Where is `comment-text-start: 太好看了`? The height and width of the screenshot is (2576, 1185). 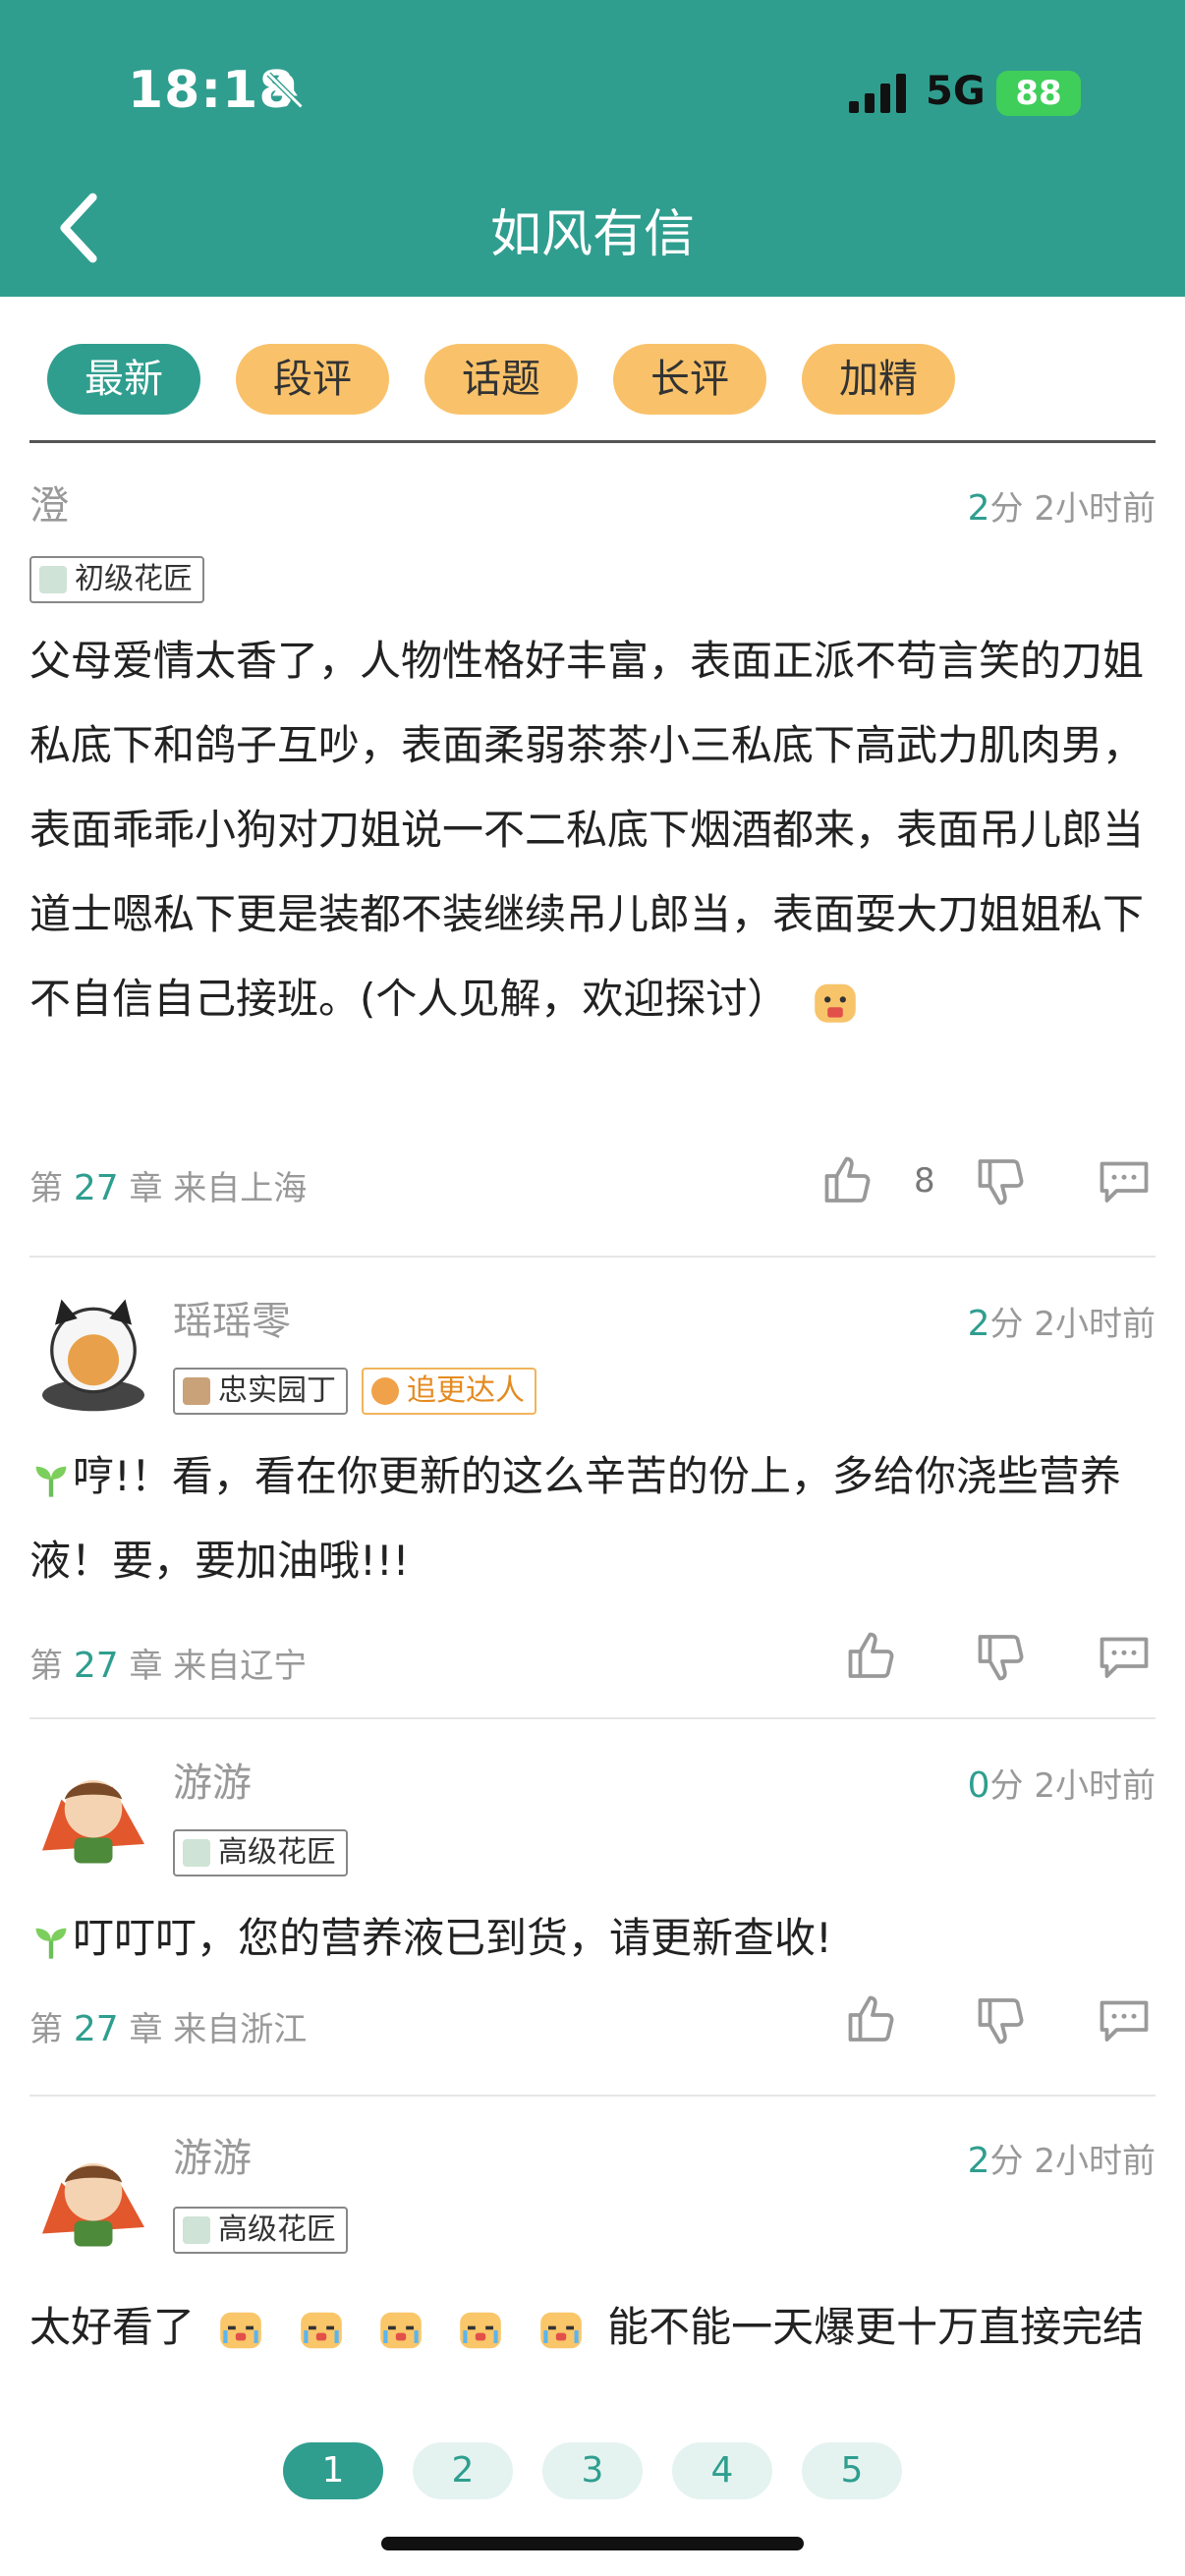 comment-text-start: 太好看了 is located at coordinates (113, 2327).